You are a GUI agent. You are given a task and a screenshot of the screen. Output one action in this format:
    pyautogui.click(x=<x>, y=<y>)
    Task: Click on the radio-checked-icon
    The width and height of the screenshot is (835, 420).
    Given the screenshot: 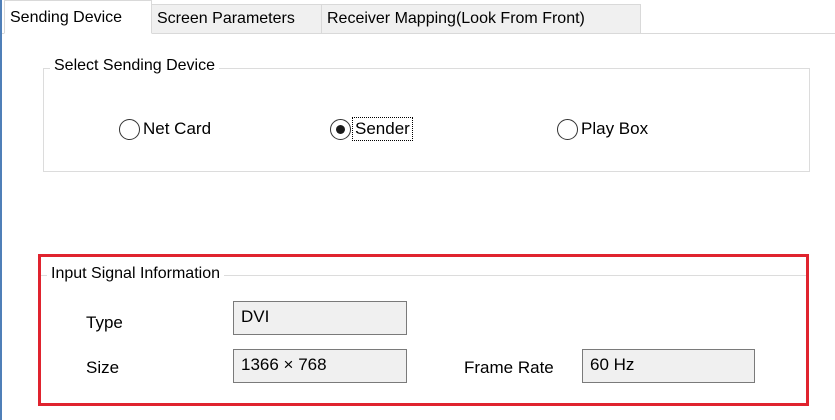 What is the action you would take?
    pyautogui.click(x=340, y=129)
    